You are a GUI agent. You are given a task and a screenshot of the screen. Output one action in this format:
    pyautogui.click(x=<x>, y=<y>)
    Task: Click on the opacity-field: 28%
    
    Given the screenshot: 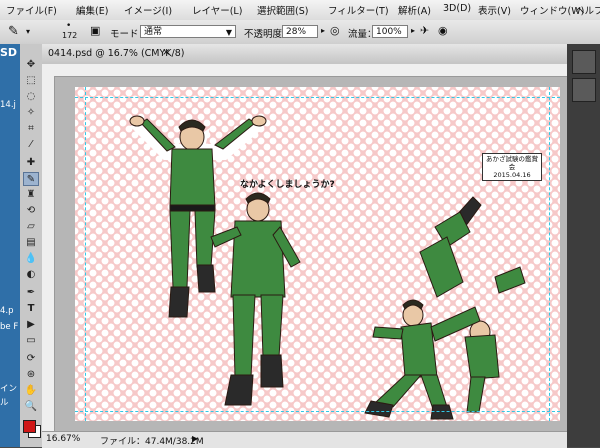 What is the action you would take?
    pyautogui.click(x=300, y=31)
    